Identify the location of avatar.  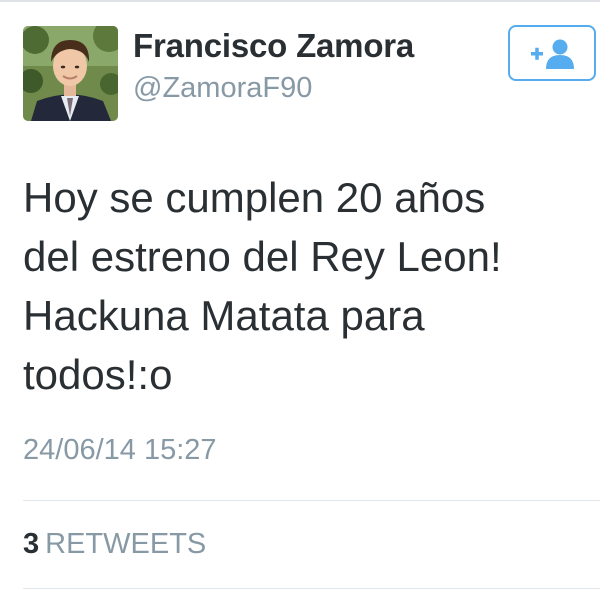
(70, 73).